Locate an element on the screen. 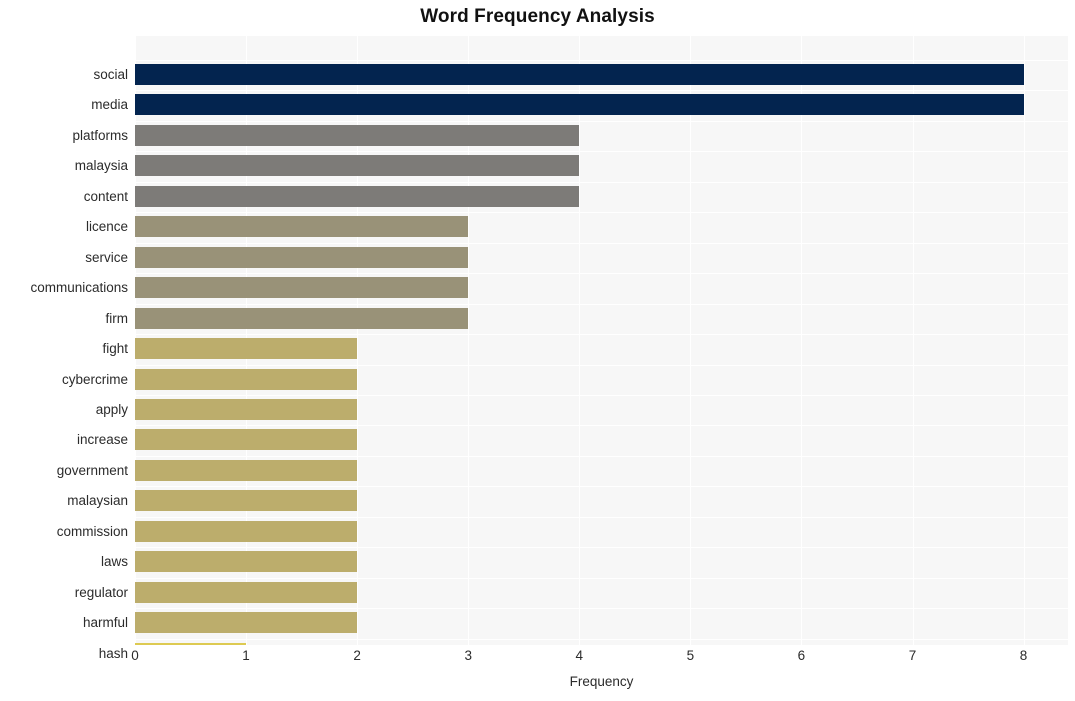 This screenshot has width=1075, height=701. x-axis-tick-8: 8 is located at coordinates (1023, 655).